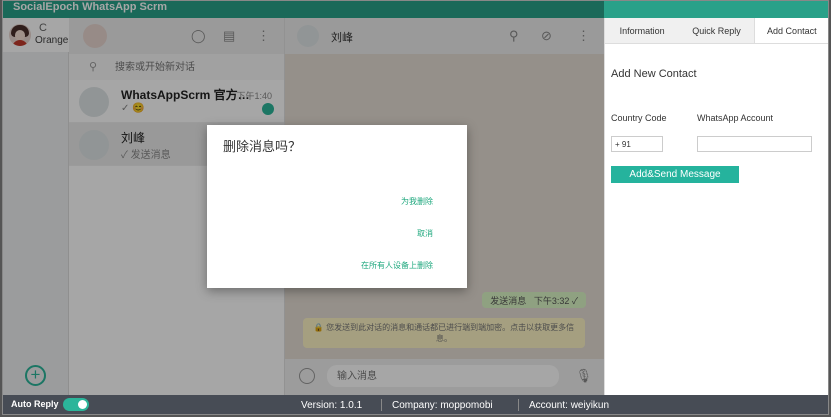 This screenshot has height=417, width=831. I want to click on add-send-message-button: Add&Send Message, so click(675, 174).